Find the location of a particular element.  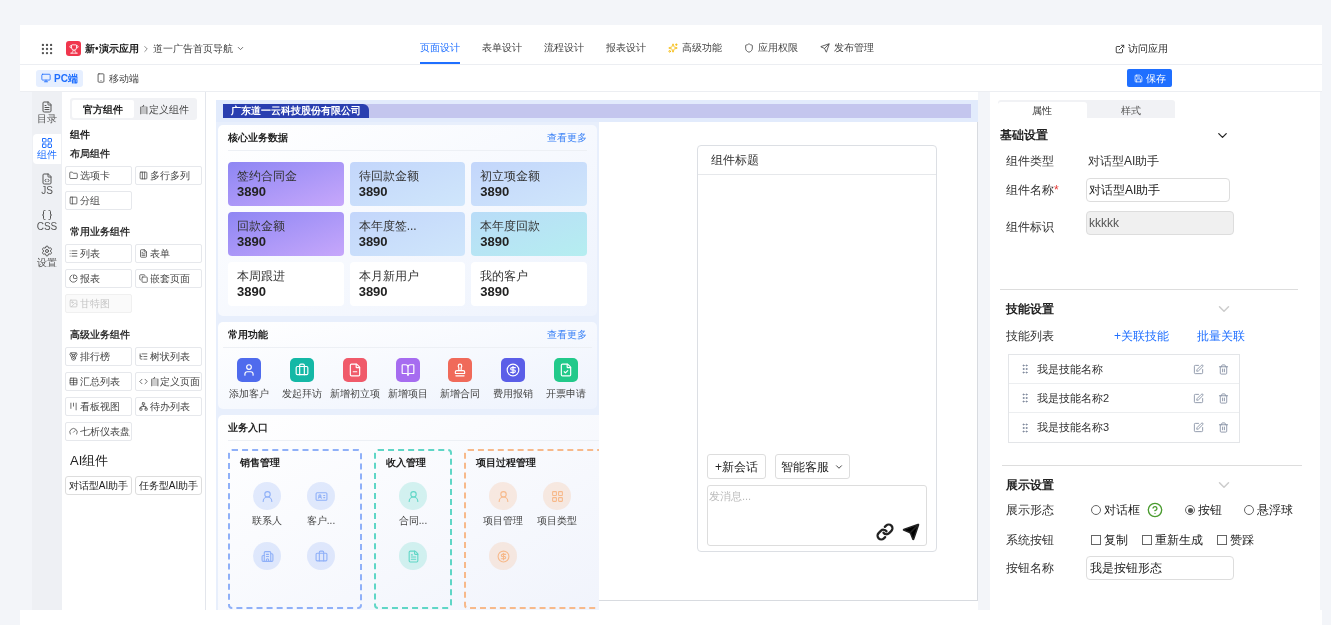

link-icon is located at coordinates (885, 532).